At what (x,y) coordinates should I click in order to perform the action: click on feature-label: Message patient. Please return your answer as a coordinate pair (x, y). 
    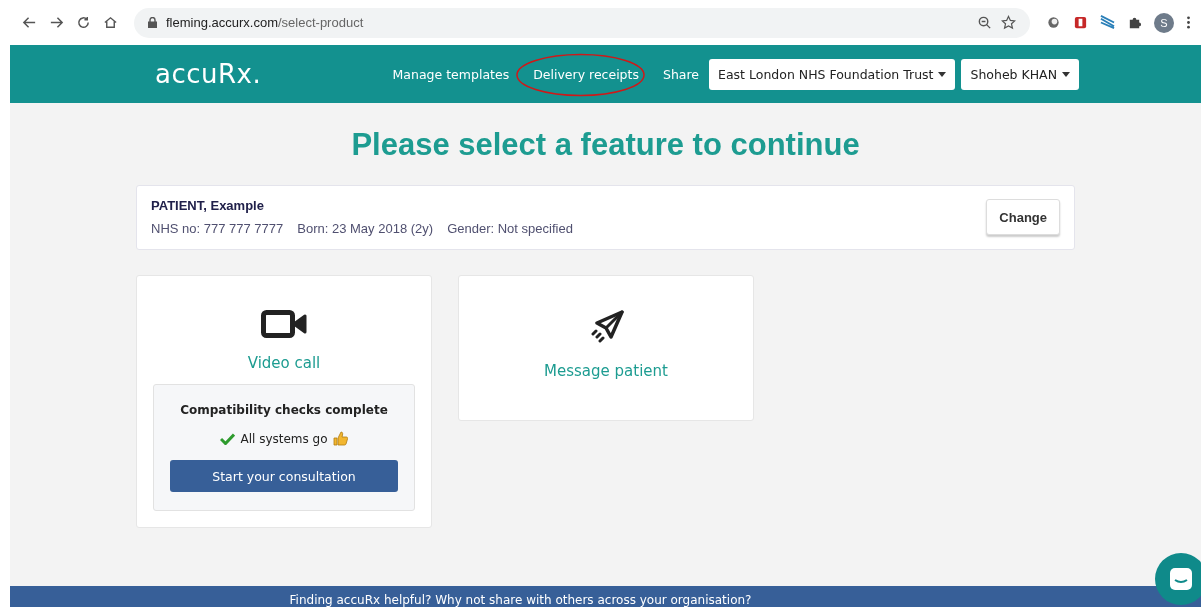
    Looking at the image, I should click on (606, 371).